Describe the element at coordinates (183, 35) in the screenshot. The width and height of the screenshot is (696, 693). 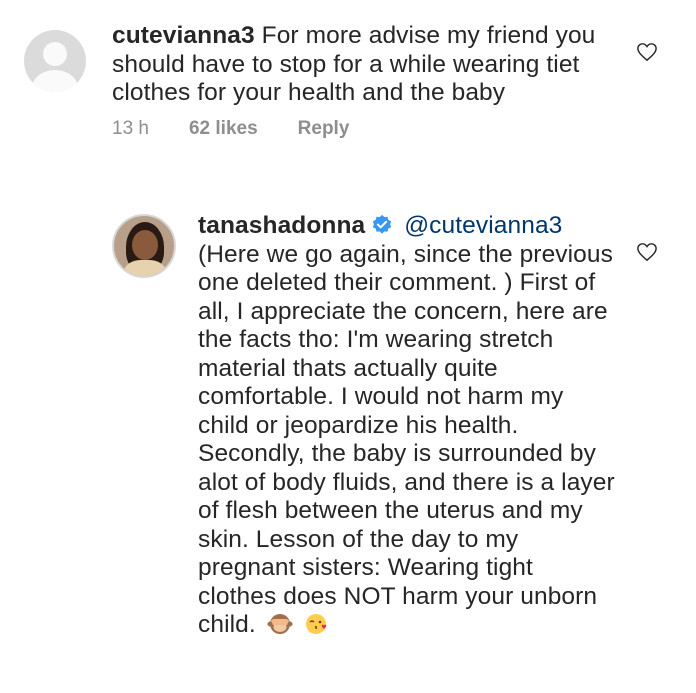
I see `comment-username: cutevianna3` at that location.